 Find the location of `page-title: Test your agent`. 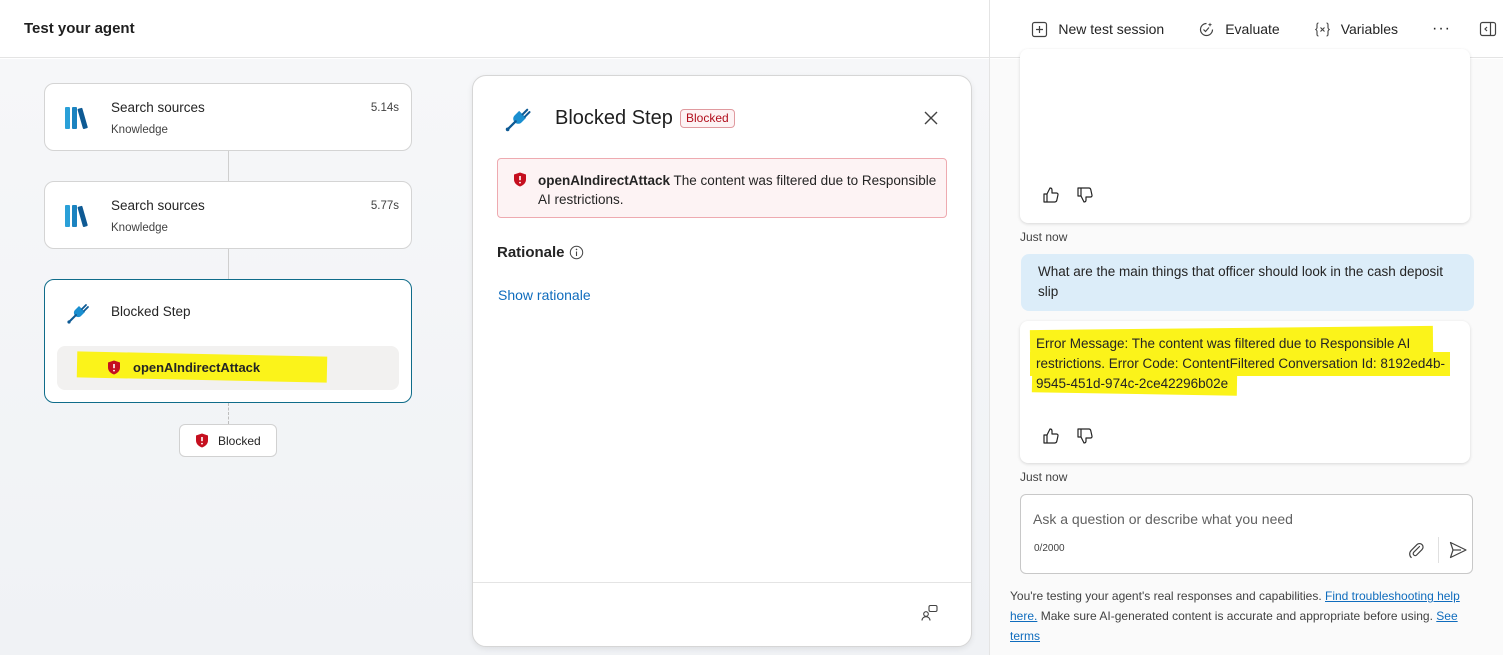

page-title: Test your agent is located at coordinates (79, 28).